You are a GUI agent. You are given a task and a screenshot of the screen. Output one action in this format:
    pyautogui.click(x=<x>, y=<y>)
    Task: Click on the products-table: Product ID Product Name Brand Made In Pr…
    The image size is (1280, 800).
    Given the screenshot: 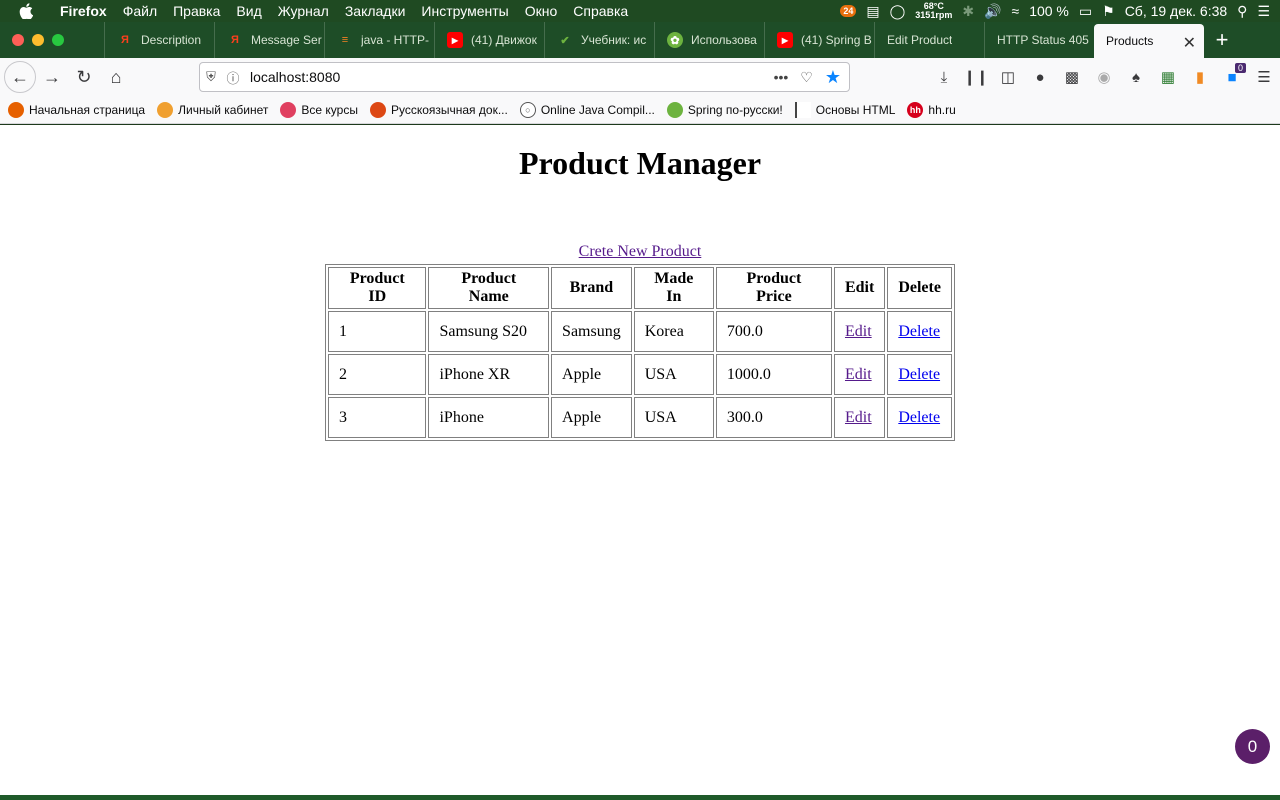 What is the action you would take?
    pyautogui.click(x=640, y=352)
    